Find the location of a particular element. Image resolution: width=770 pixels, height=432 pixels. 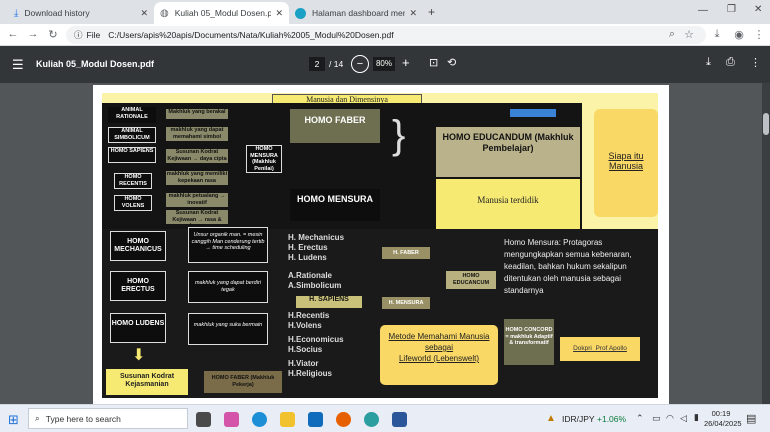

tab-dashboard: Halaman dashboard menulis - B ✕ is located at coordinates (356, 13).